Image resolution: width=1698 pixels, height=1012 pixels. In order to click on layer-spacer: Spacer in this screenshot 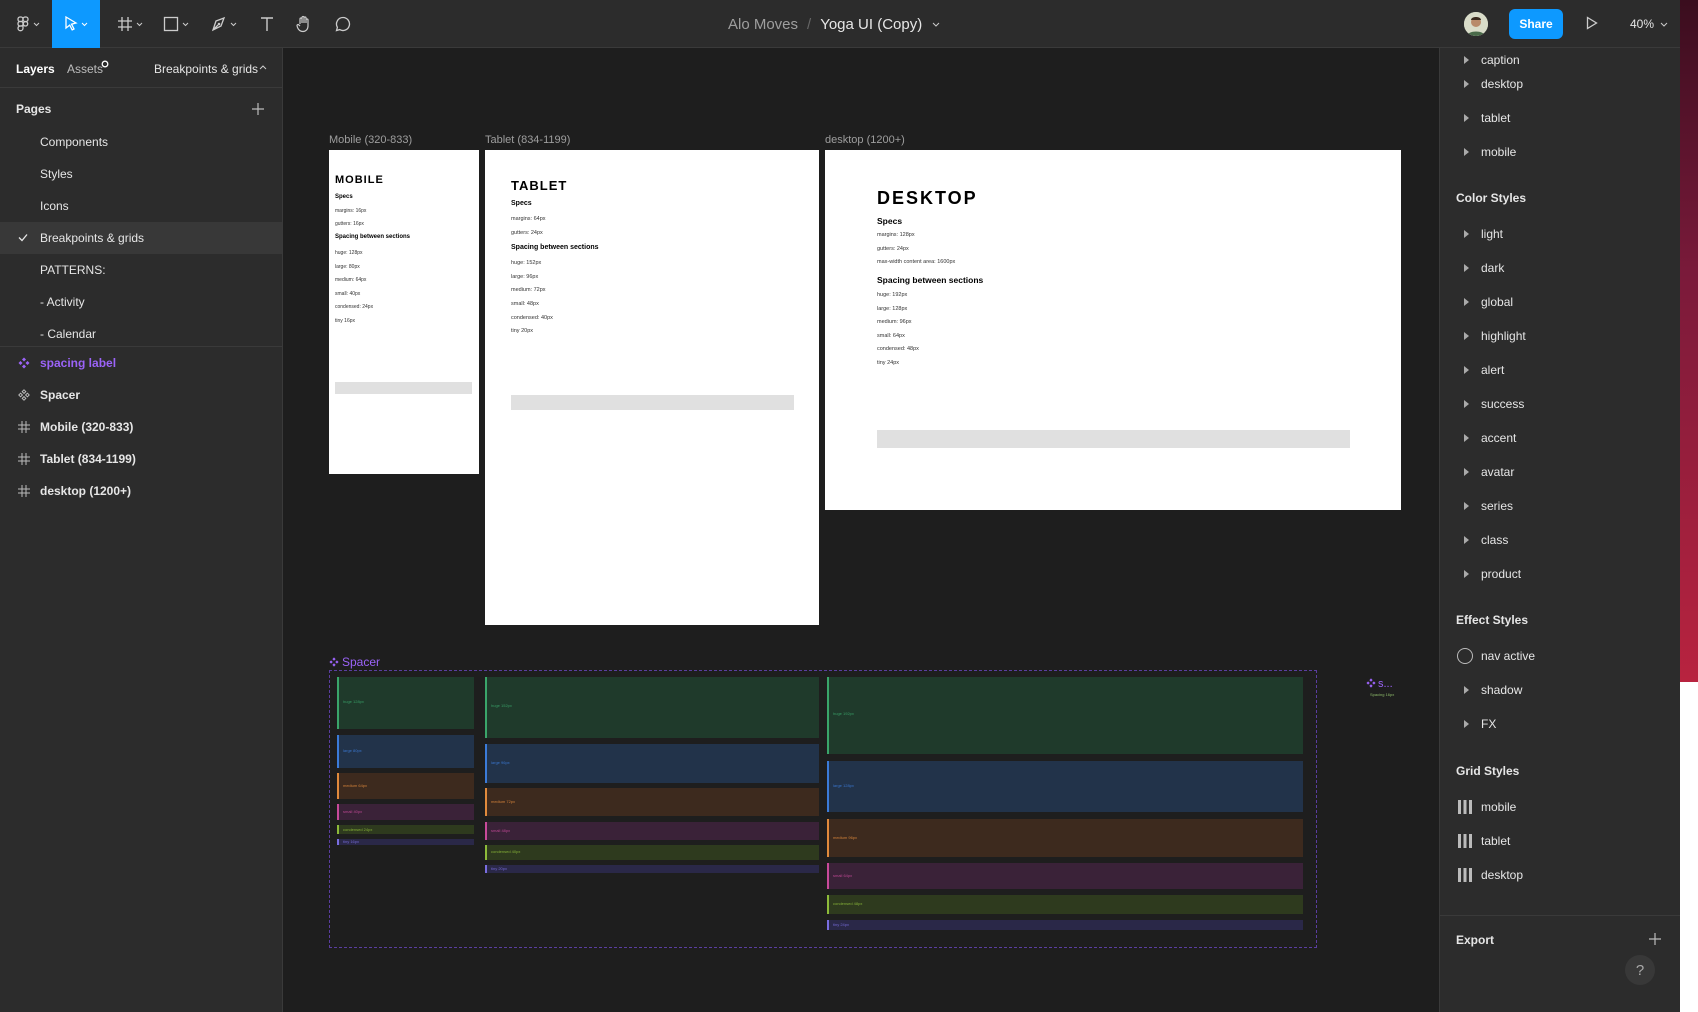, I will do `click(141, 395)`.